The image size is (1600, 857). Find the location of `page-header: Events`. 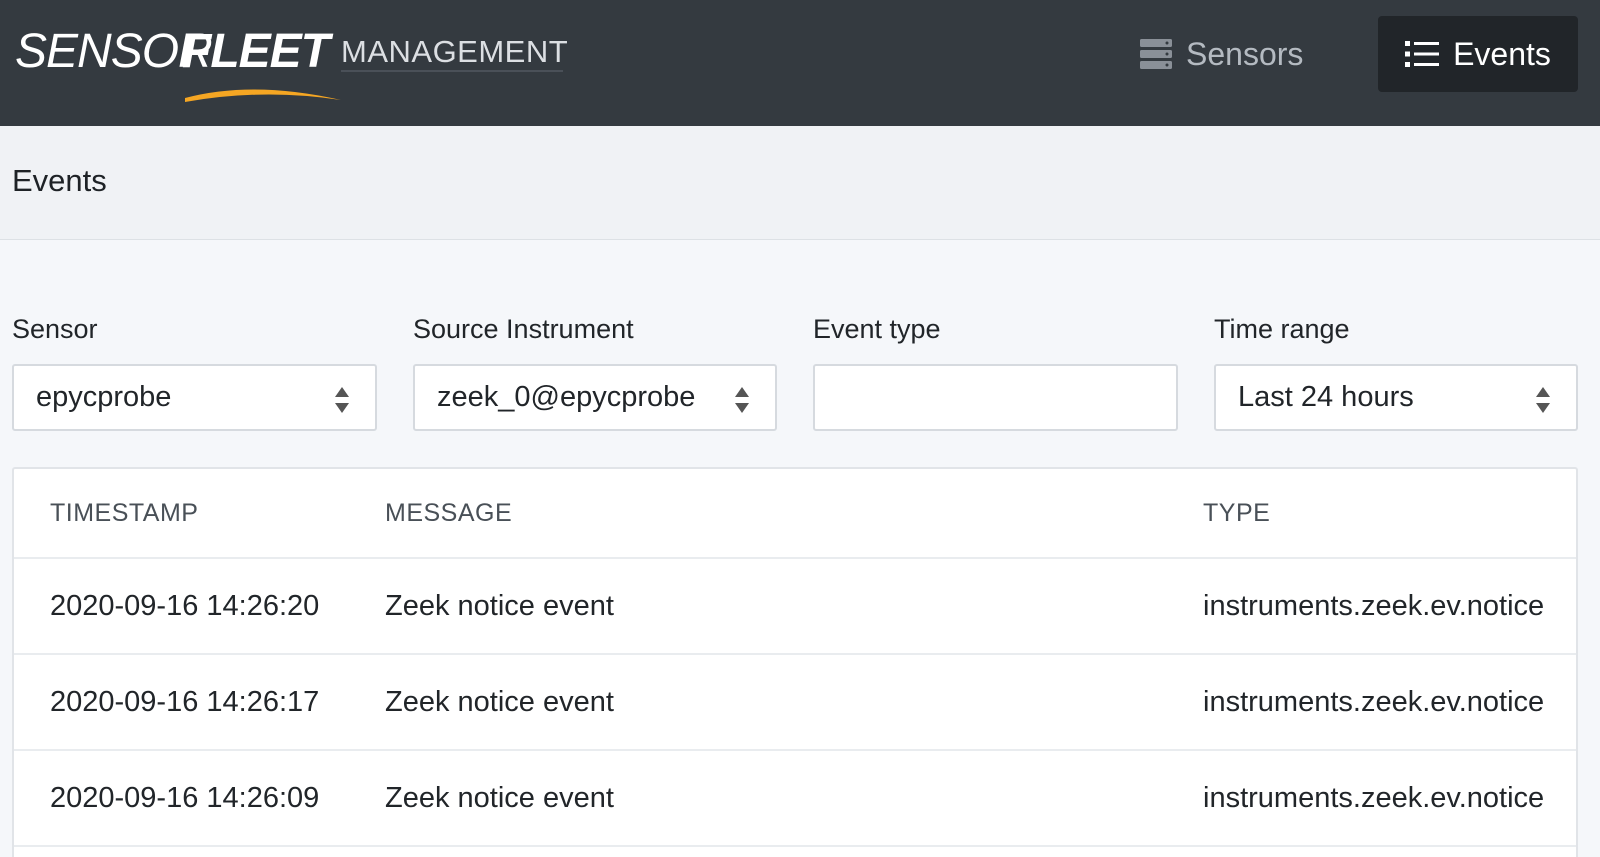

page-header: Events is located at coordinates (800, 183).